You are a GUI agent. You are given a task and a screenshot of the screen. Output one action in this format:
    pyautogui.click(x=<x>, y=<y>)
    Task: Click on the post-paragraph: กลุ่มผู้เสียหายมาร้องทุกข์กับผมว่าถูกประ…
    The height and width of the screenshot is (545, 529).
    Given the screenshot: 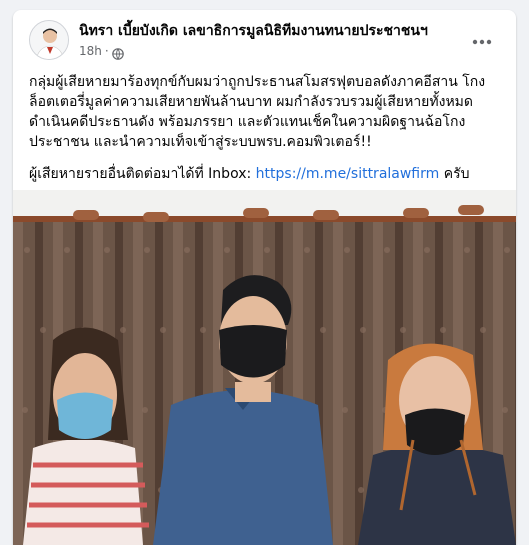 What is the action you would take?
    pyautogui.click(x=257, y=112)
    